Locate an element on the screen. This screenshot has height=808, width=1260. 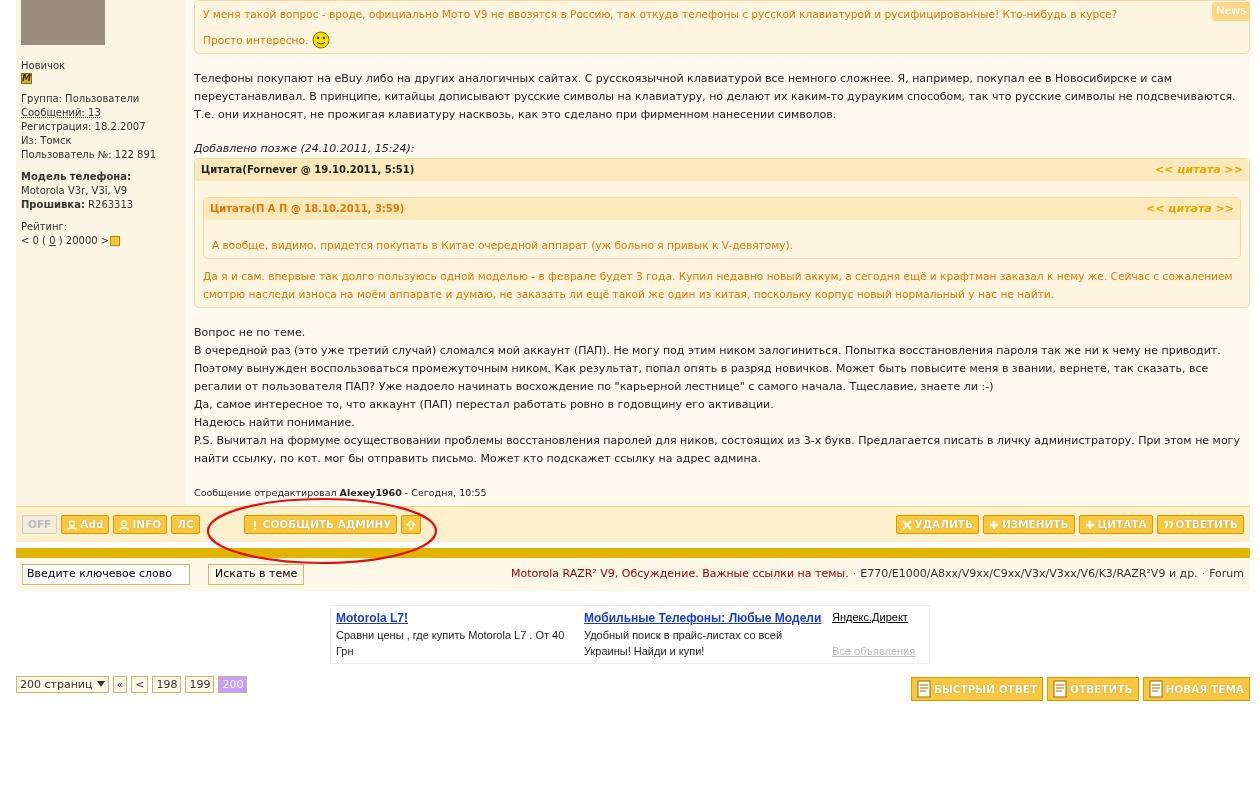
quote-header: Цитата(Fornever @ 19.10.2011, 5:51) is located at coordinates (308, 170).